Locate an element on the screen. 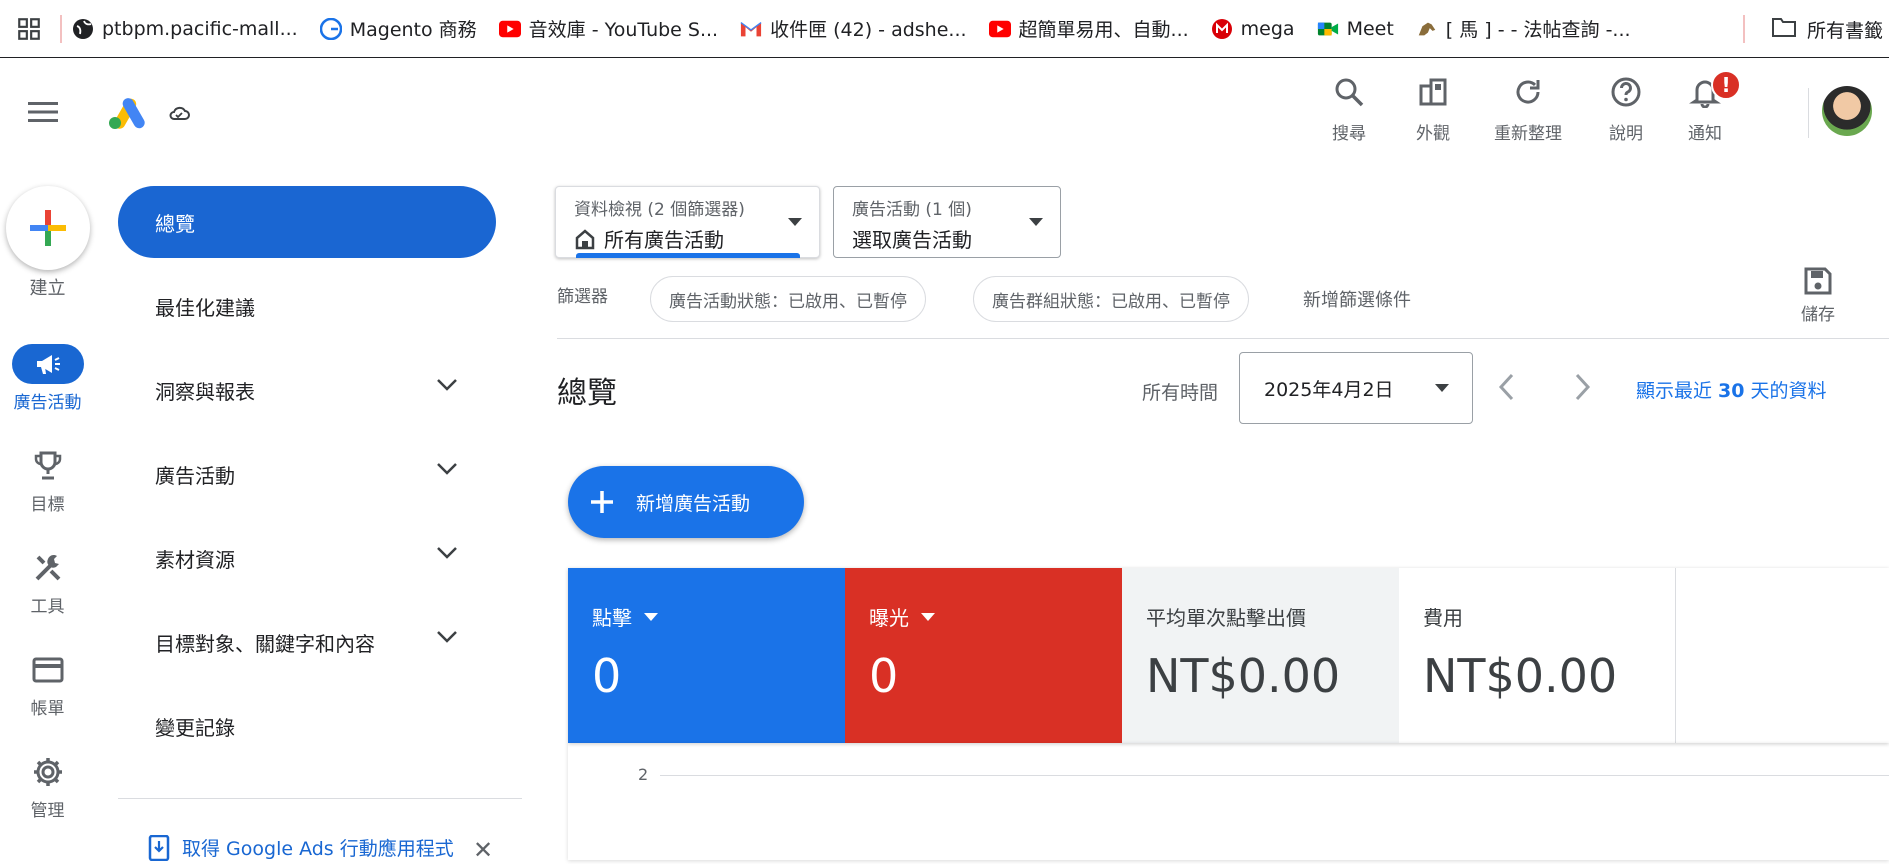  bookmark-item: mega is located at coordinates (1253, 29).